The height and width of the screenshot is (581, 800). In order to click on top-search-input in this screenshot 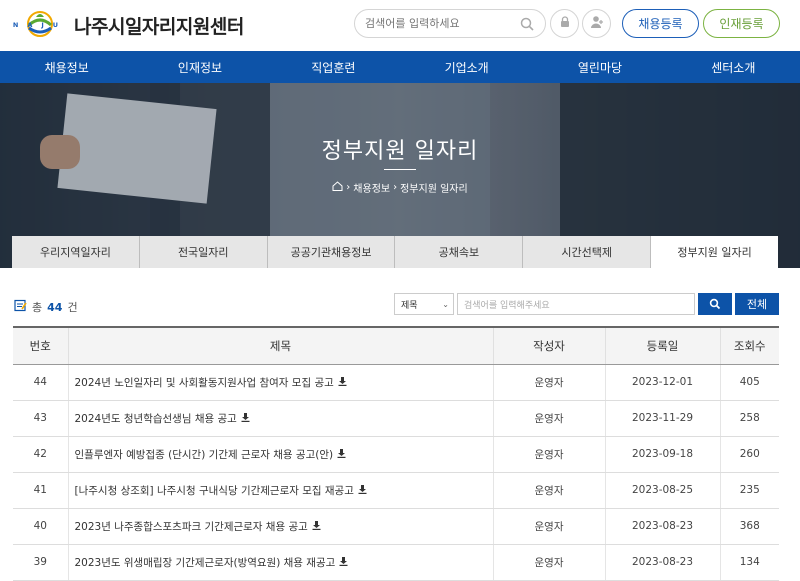, I will do `click(440, 23)`.